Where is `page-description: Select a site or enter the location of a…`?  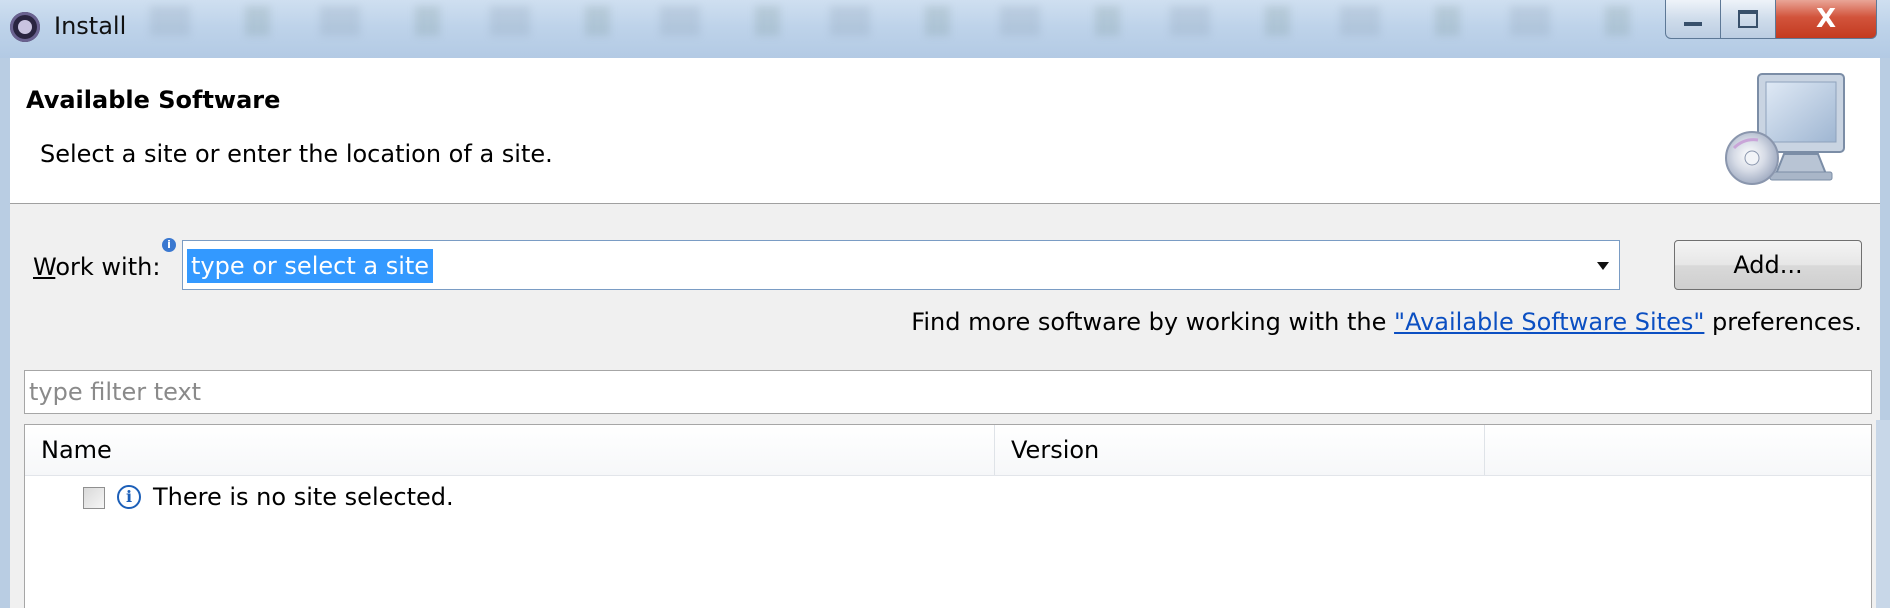 page-description: Select a site or enter the location of a… is located at coordinates (296, 154).